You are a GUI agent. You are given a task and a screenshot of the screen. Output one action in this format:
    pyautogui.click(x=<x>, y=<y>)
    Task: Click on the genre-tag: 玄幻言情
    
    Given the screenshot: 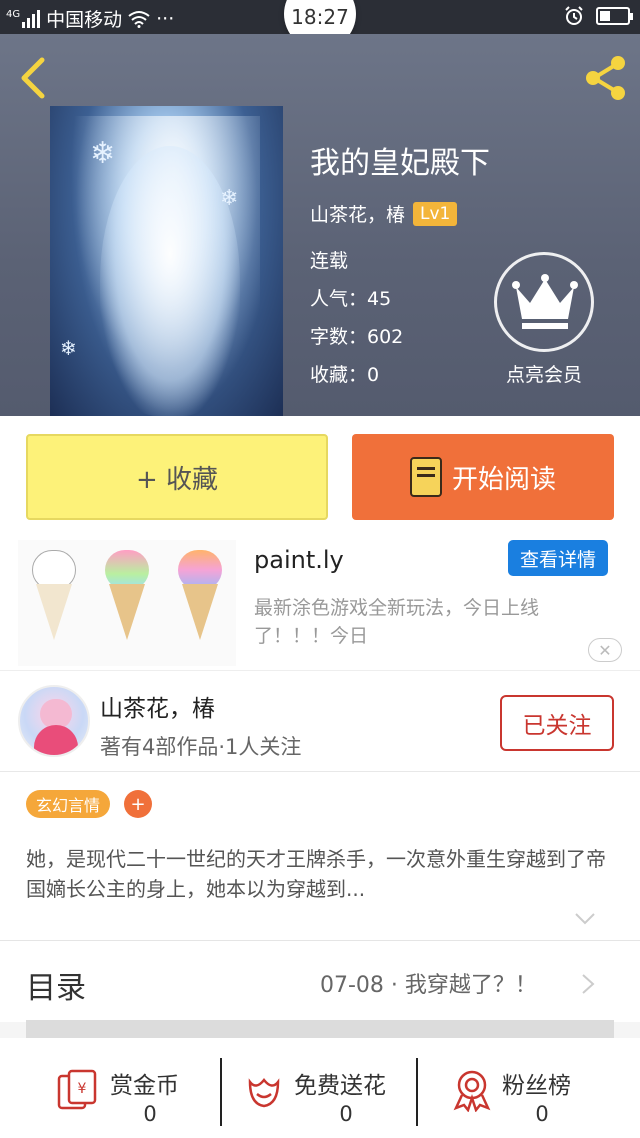 What is the action you would take?
    pyautogui.click(x=68, y=804)
    